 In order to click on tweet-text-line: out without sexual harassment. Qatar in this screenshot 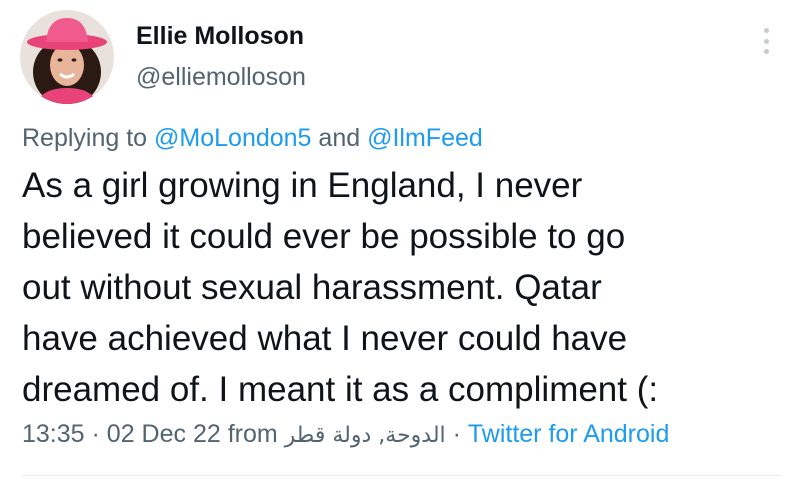, I will do `click(312, 287)`.